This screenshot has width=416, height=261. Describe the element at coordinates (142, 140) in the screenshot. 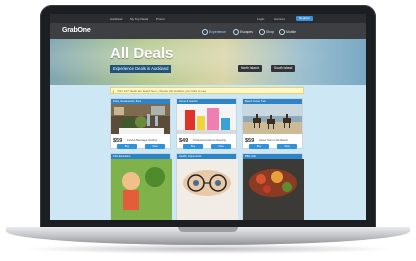

I see `deal-description: Food & Beverage Voucher` at that location.